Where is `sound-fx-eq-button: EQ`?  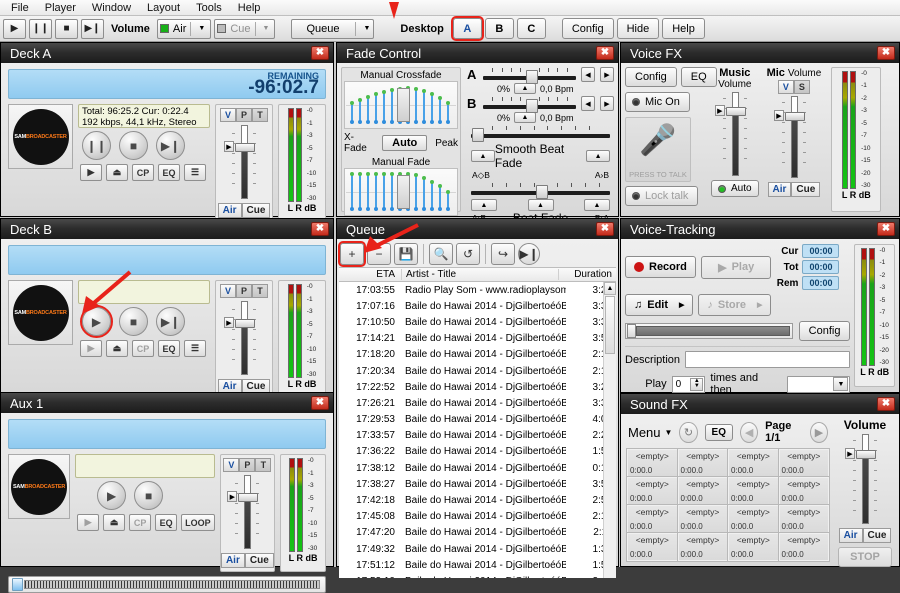
sound-fx-eq-button: EQ is located at coordinates (718, 432).